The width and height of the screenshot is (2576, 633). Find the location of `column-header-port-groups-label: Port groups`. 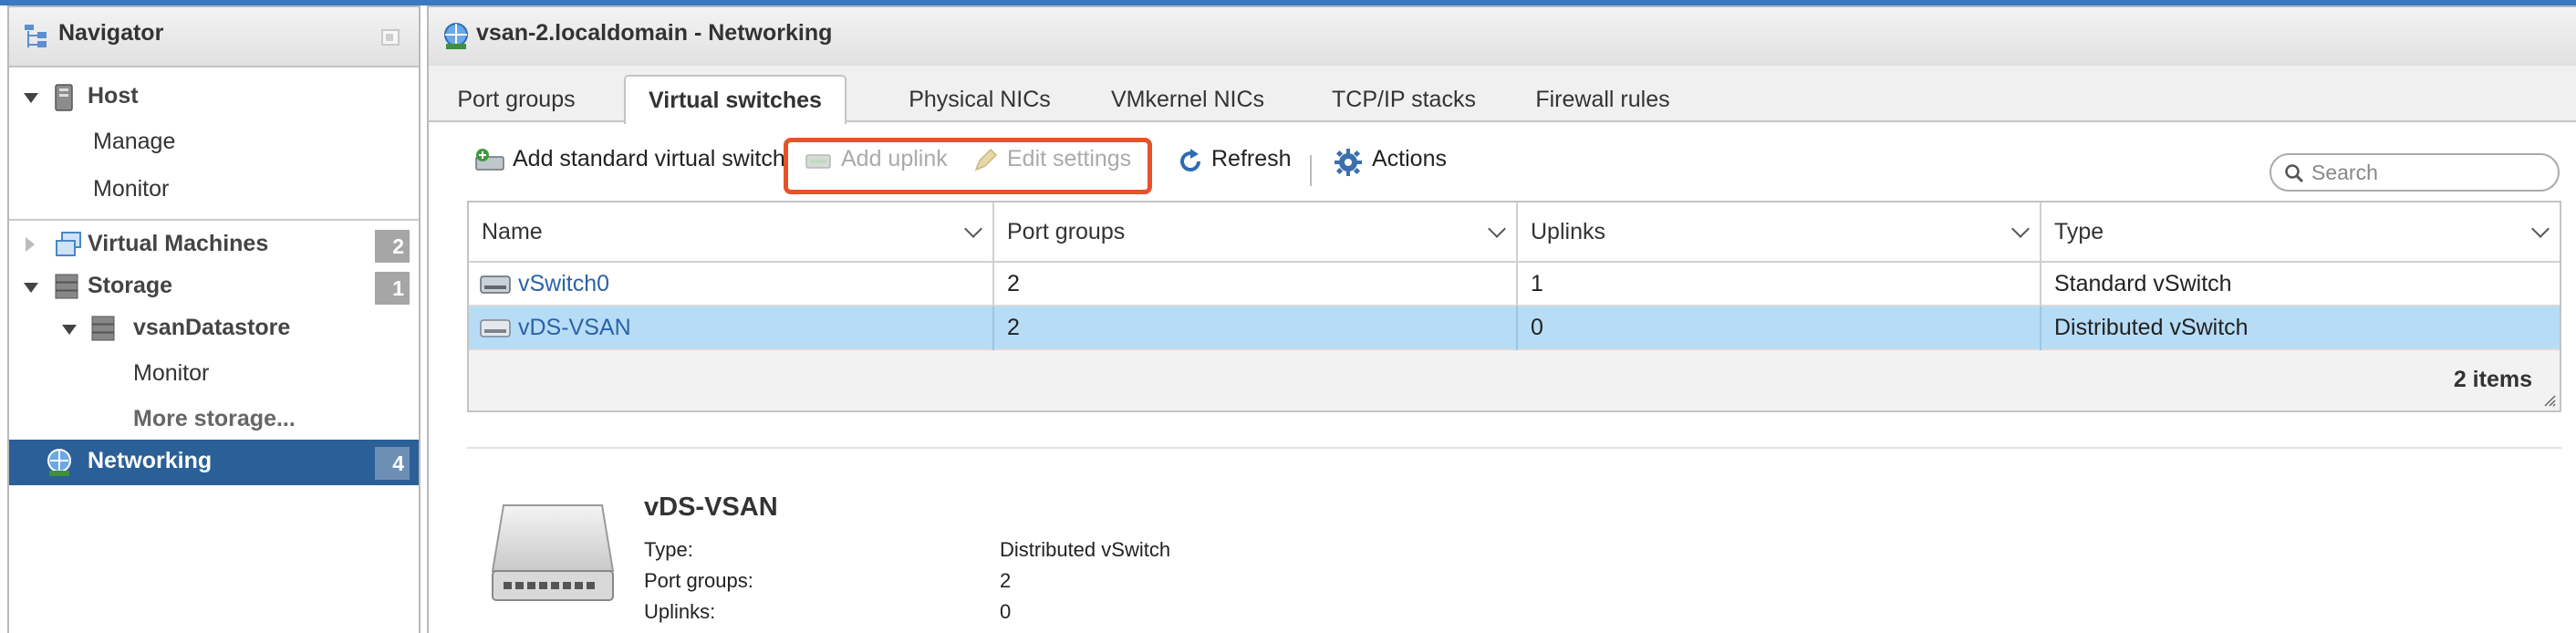

column-header-port-groups-label: Port groups is located at coordinates (1066, 231).